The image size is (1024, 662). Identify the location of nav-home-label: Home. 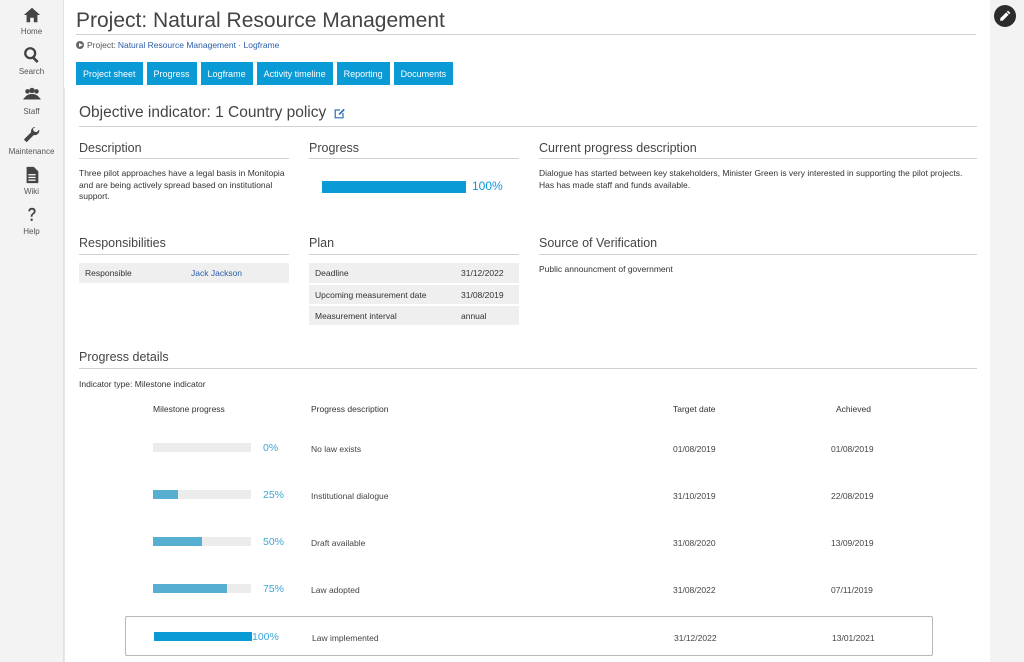
(31, 31).